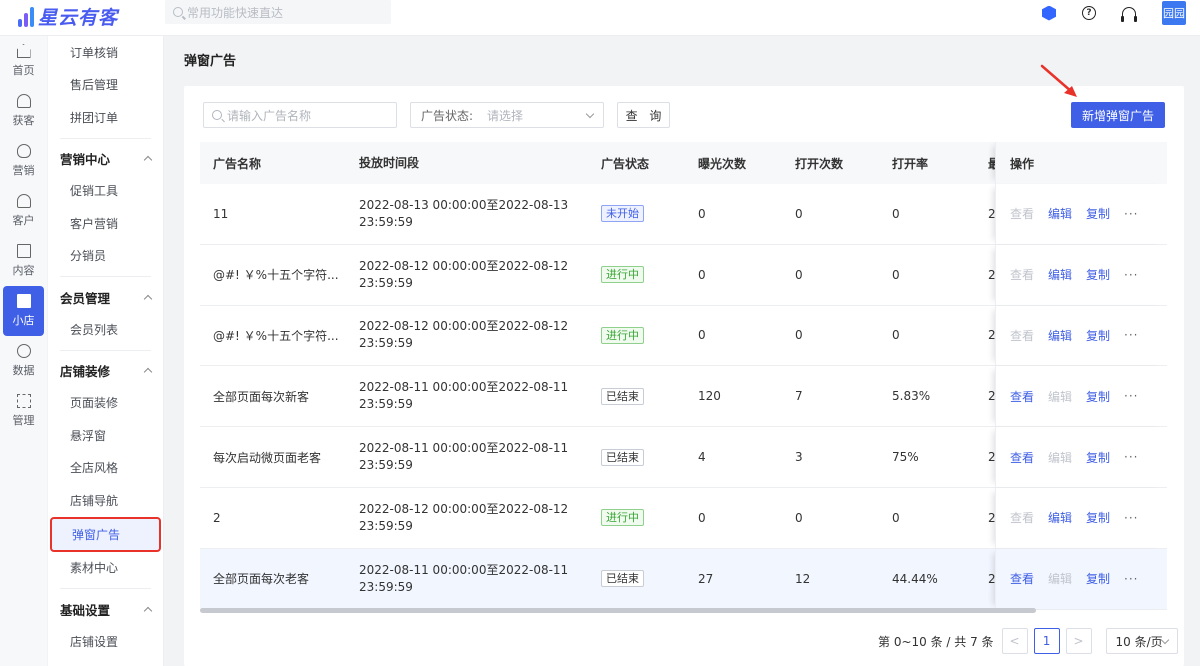  Describe the element at coordinates (105, 588) in the screenshot. I see `sidebar-divider` at that location.